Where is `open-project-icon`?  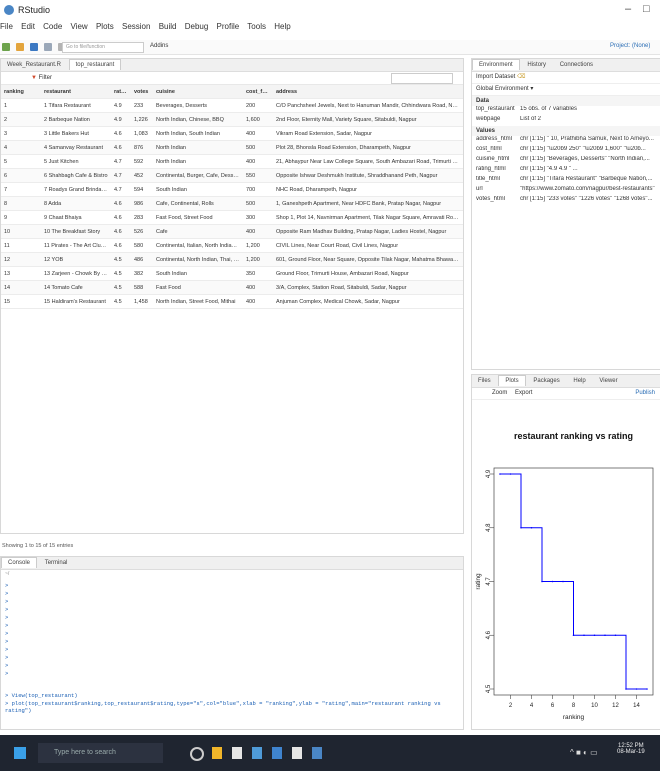 open-project-icon is located at coordinates (19, 47).